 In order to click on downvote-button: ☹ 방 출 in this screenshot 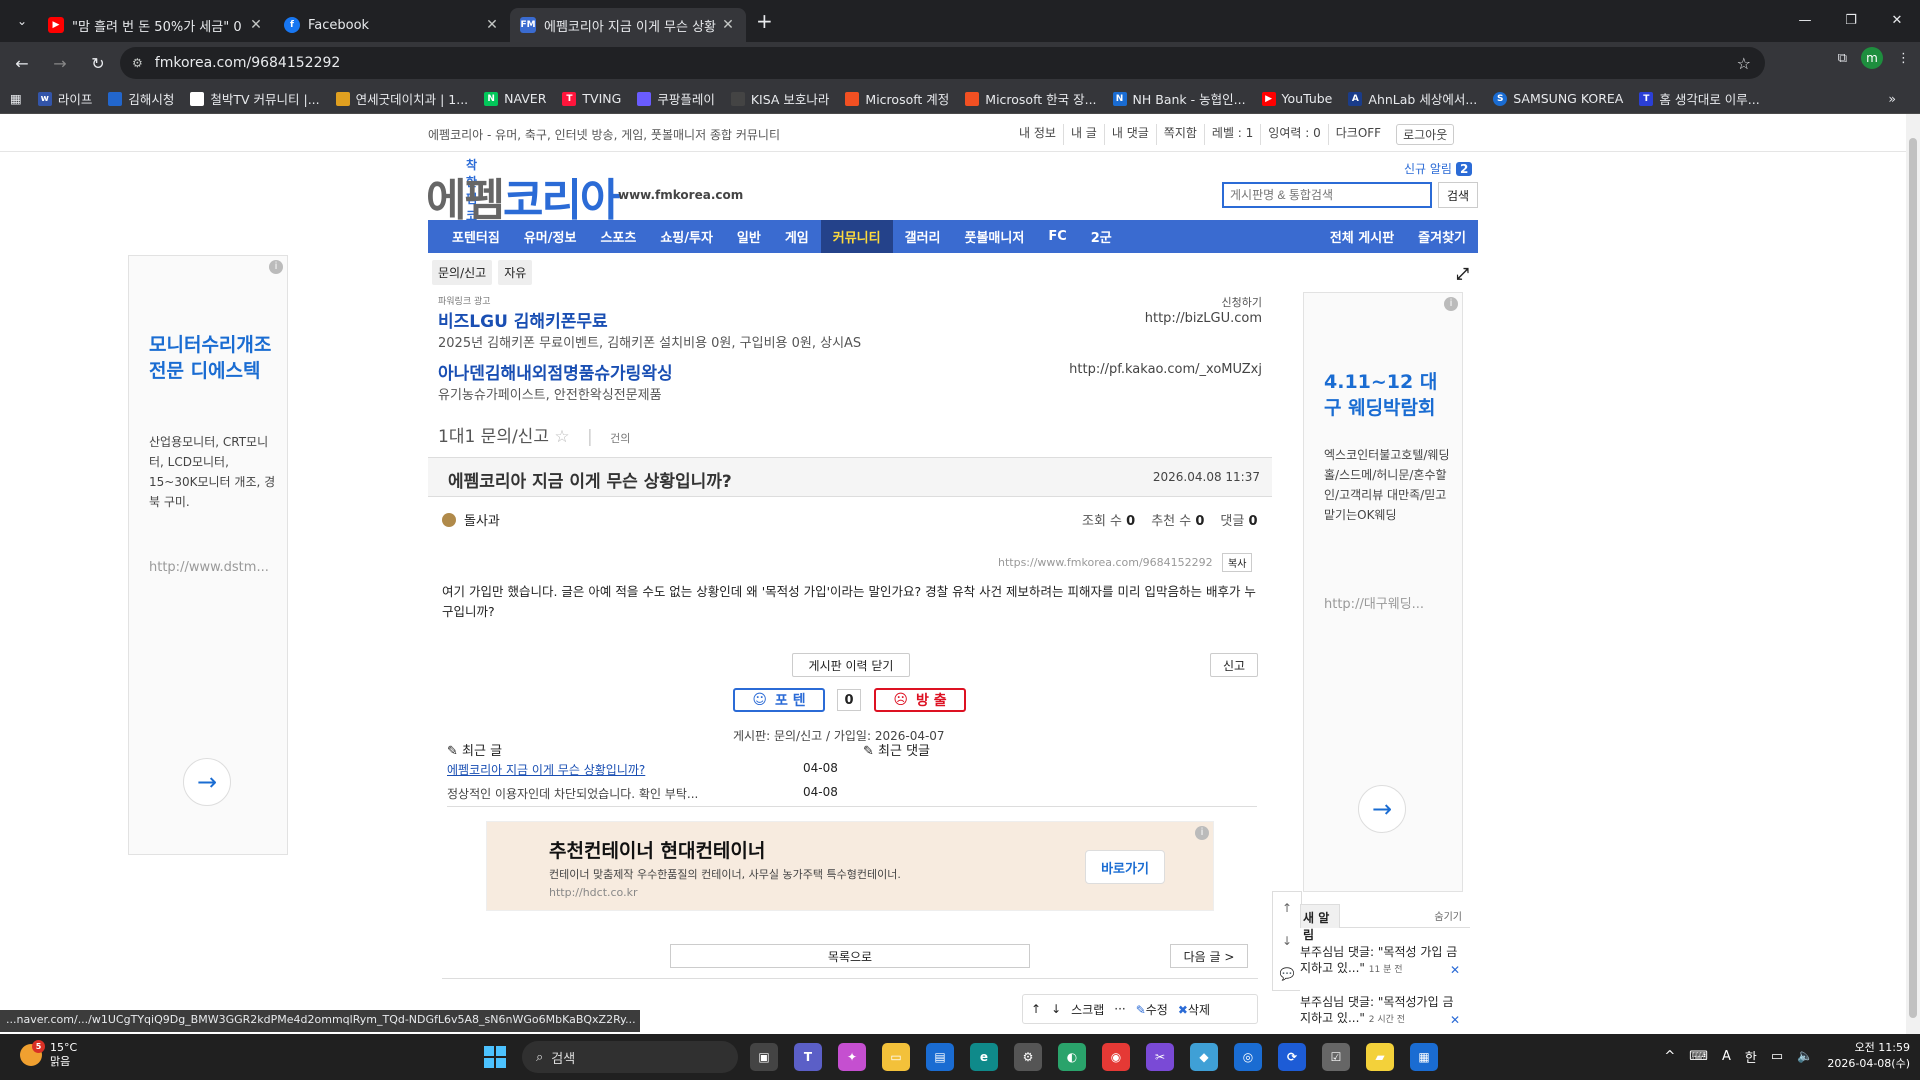, I will do `click(920, 700)`.